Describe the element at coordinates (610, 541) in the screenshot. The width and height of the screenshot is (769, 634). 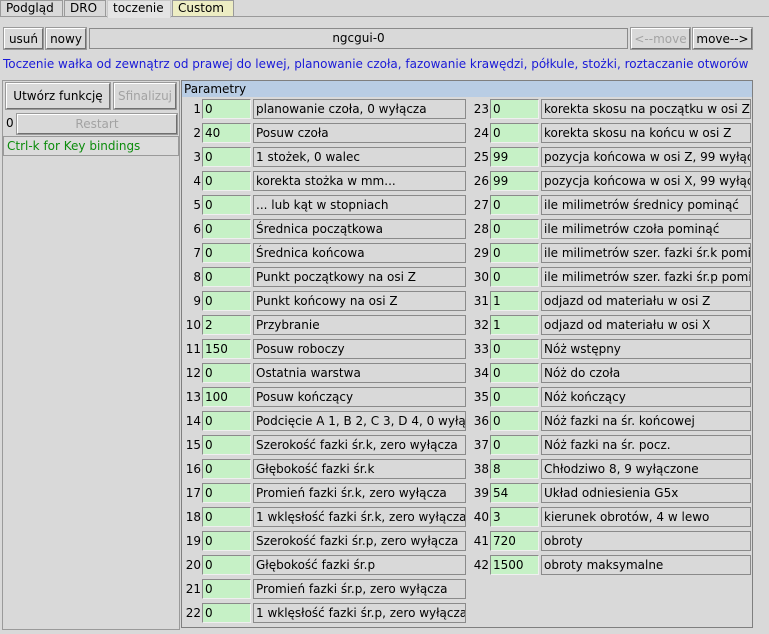
I see `parameter-row: 41 obroty` at that location.